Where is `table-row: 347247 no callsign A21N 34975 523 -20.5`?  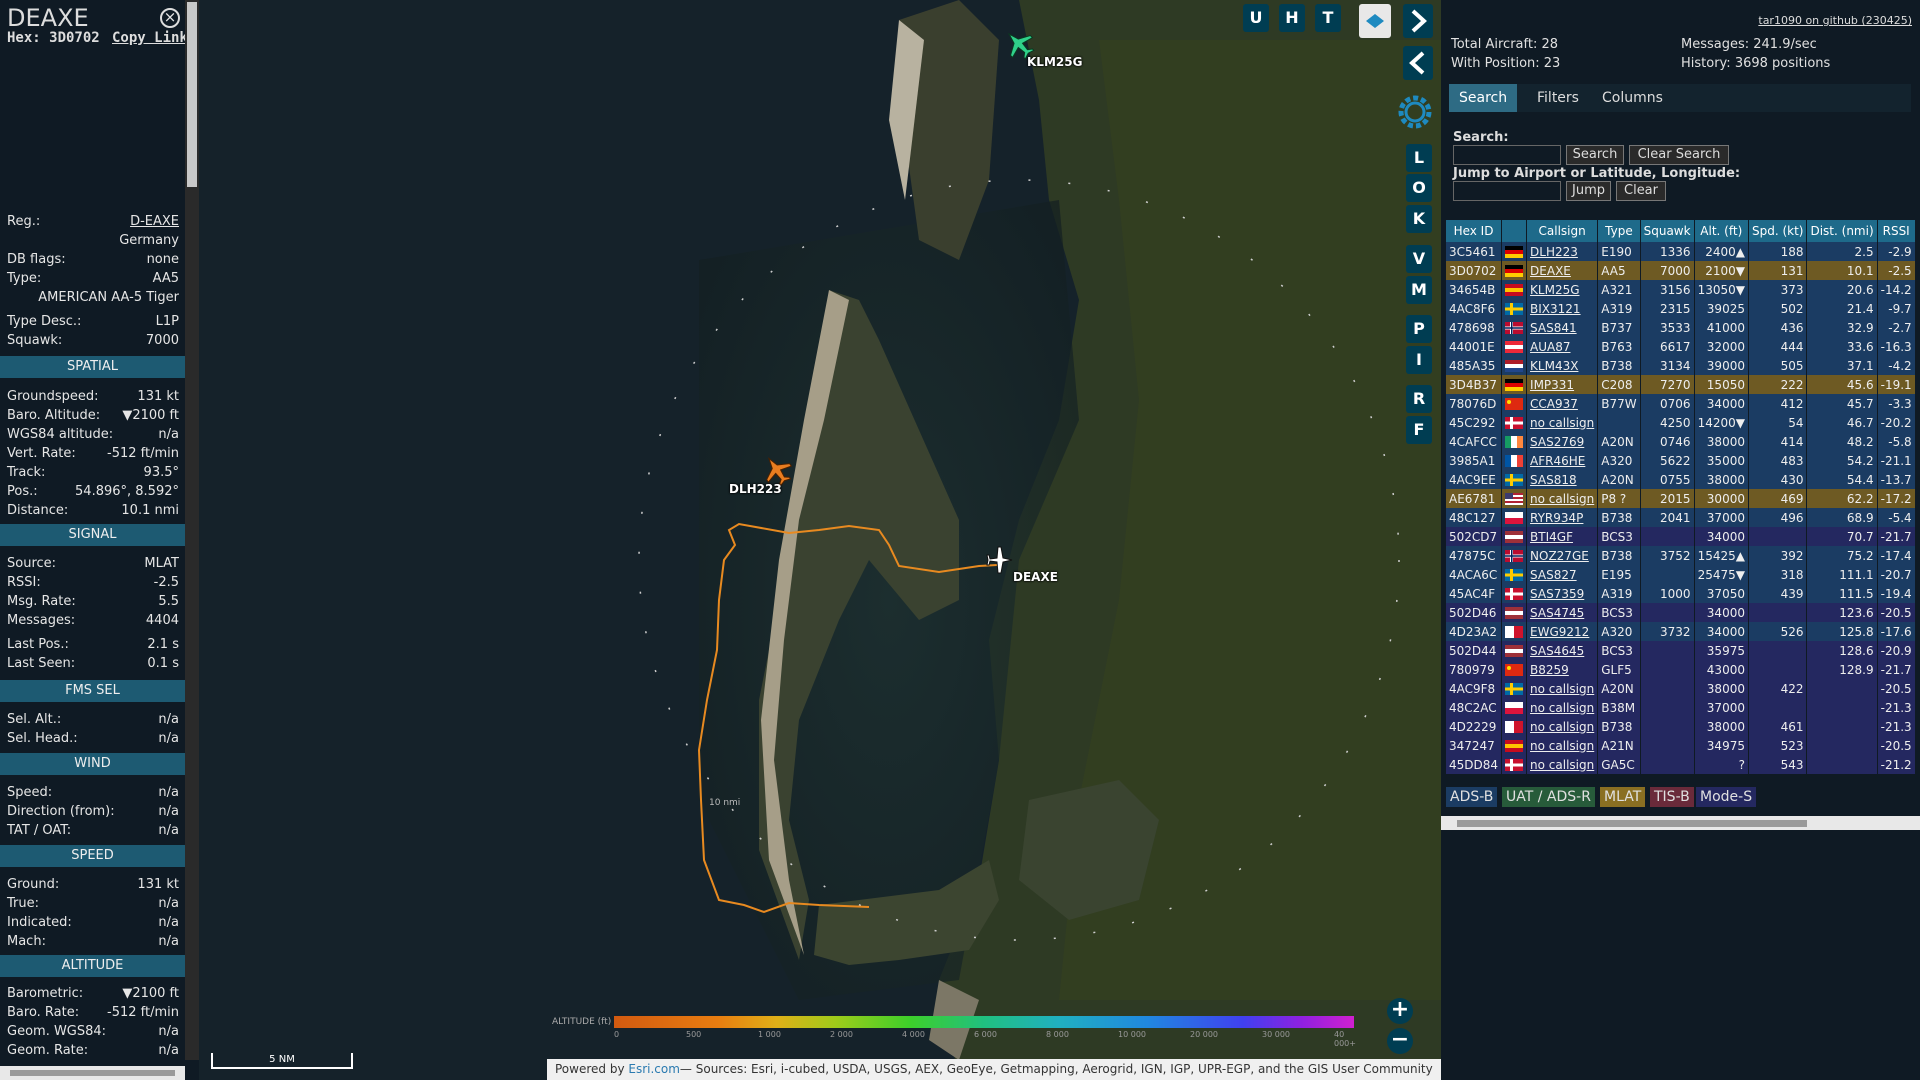
table-row: 347247 no callsign A21N 34975 523 -20.5 is located at coordinates (1681, 745).